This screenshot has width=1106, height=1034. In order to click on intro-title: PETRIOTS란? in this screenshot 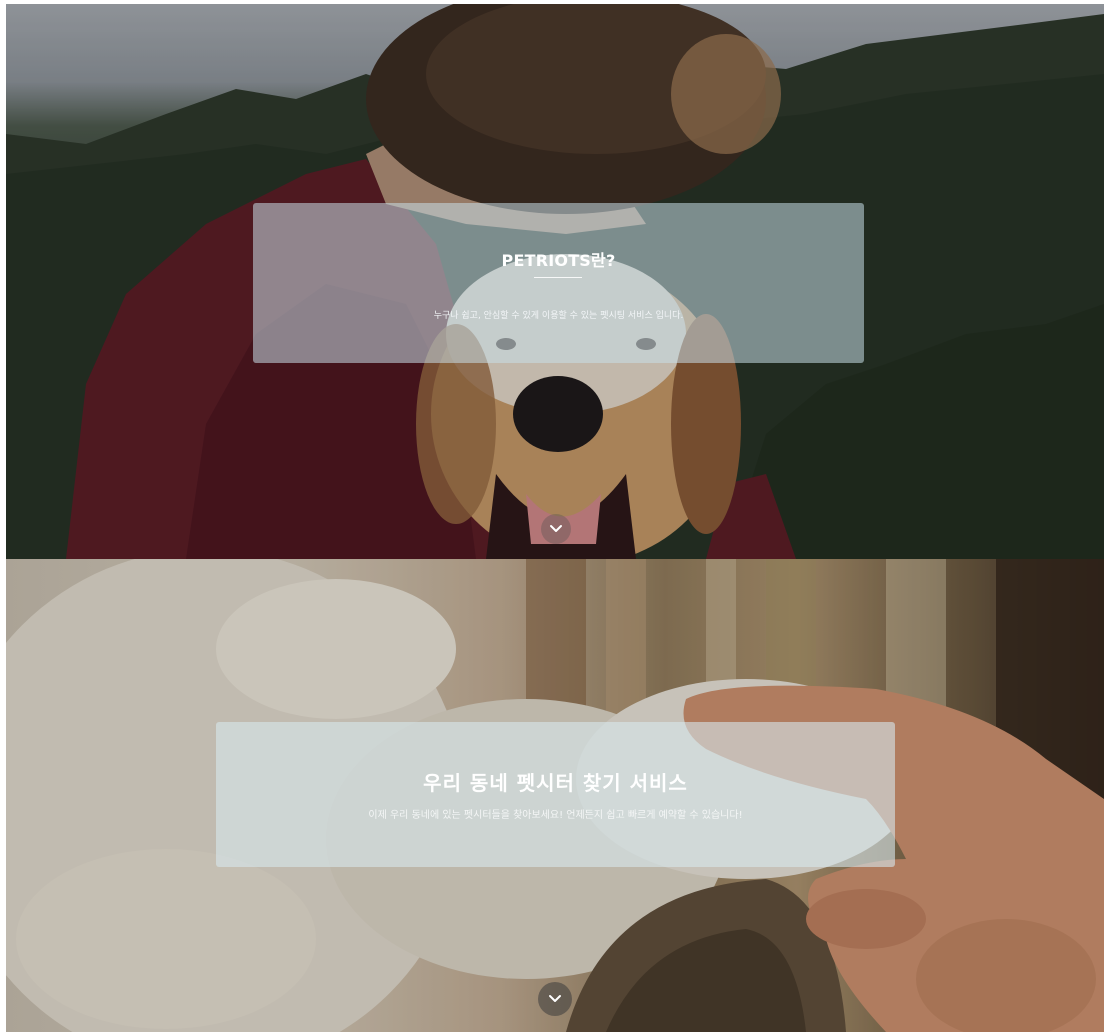, I will do `click(558, 260)`.